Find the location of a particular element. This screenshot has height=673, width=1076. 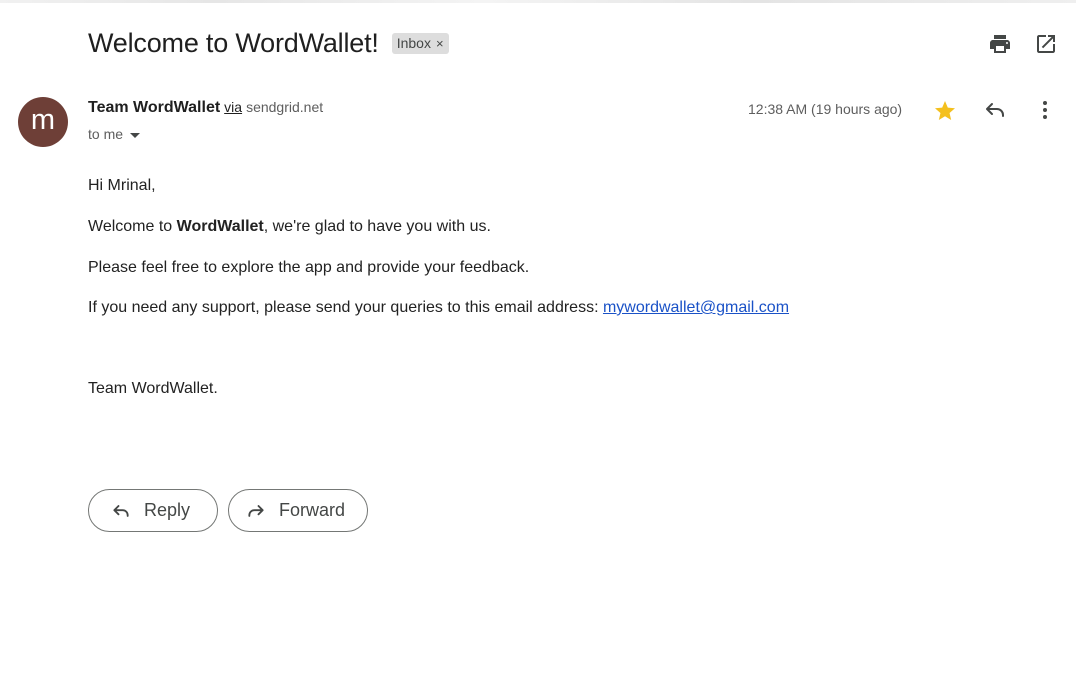

inbox-label-chip: Inbox × is located at coordinates (420, 43).